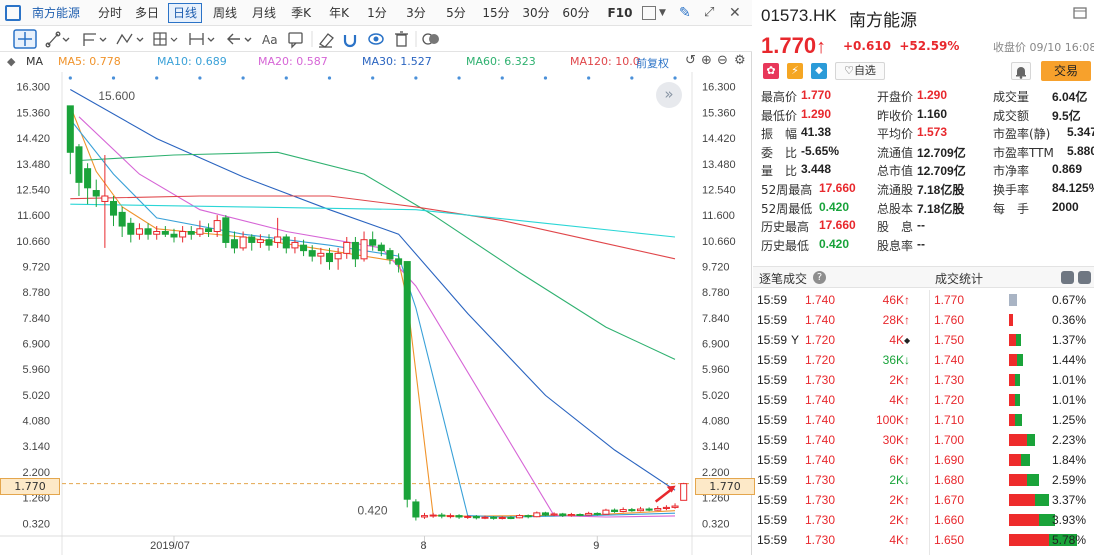  What do you see at coordinates (719, 190) in the screenshot?
I see `y-tick-right: 12.540` at bounding box center [719, 190].